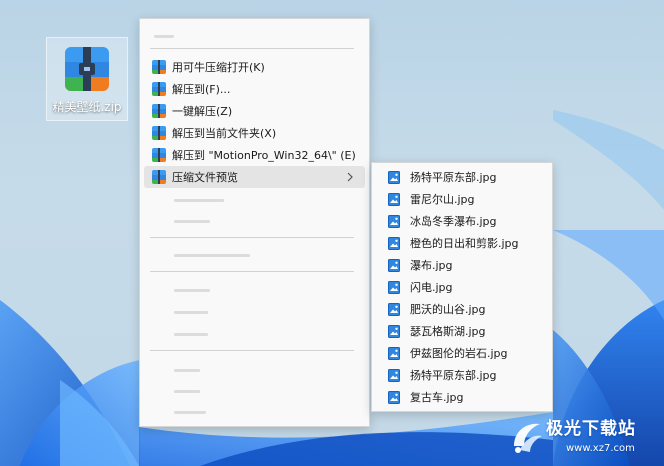 The image size is (664, 466). I want to click on submenu-item-label: 橙色的日出和剪影.jpg, so click(464, 243).